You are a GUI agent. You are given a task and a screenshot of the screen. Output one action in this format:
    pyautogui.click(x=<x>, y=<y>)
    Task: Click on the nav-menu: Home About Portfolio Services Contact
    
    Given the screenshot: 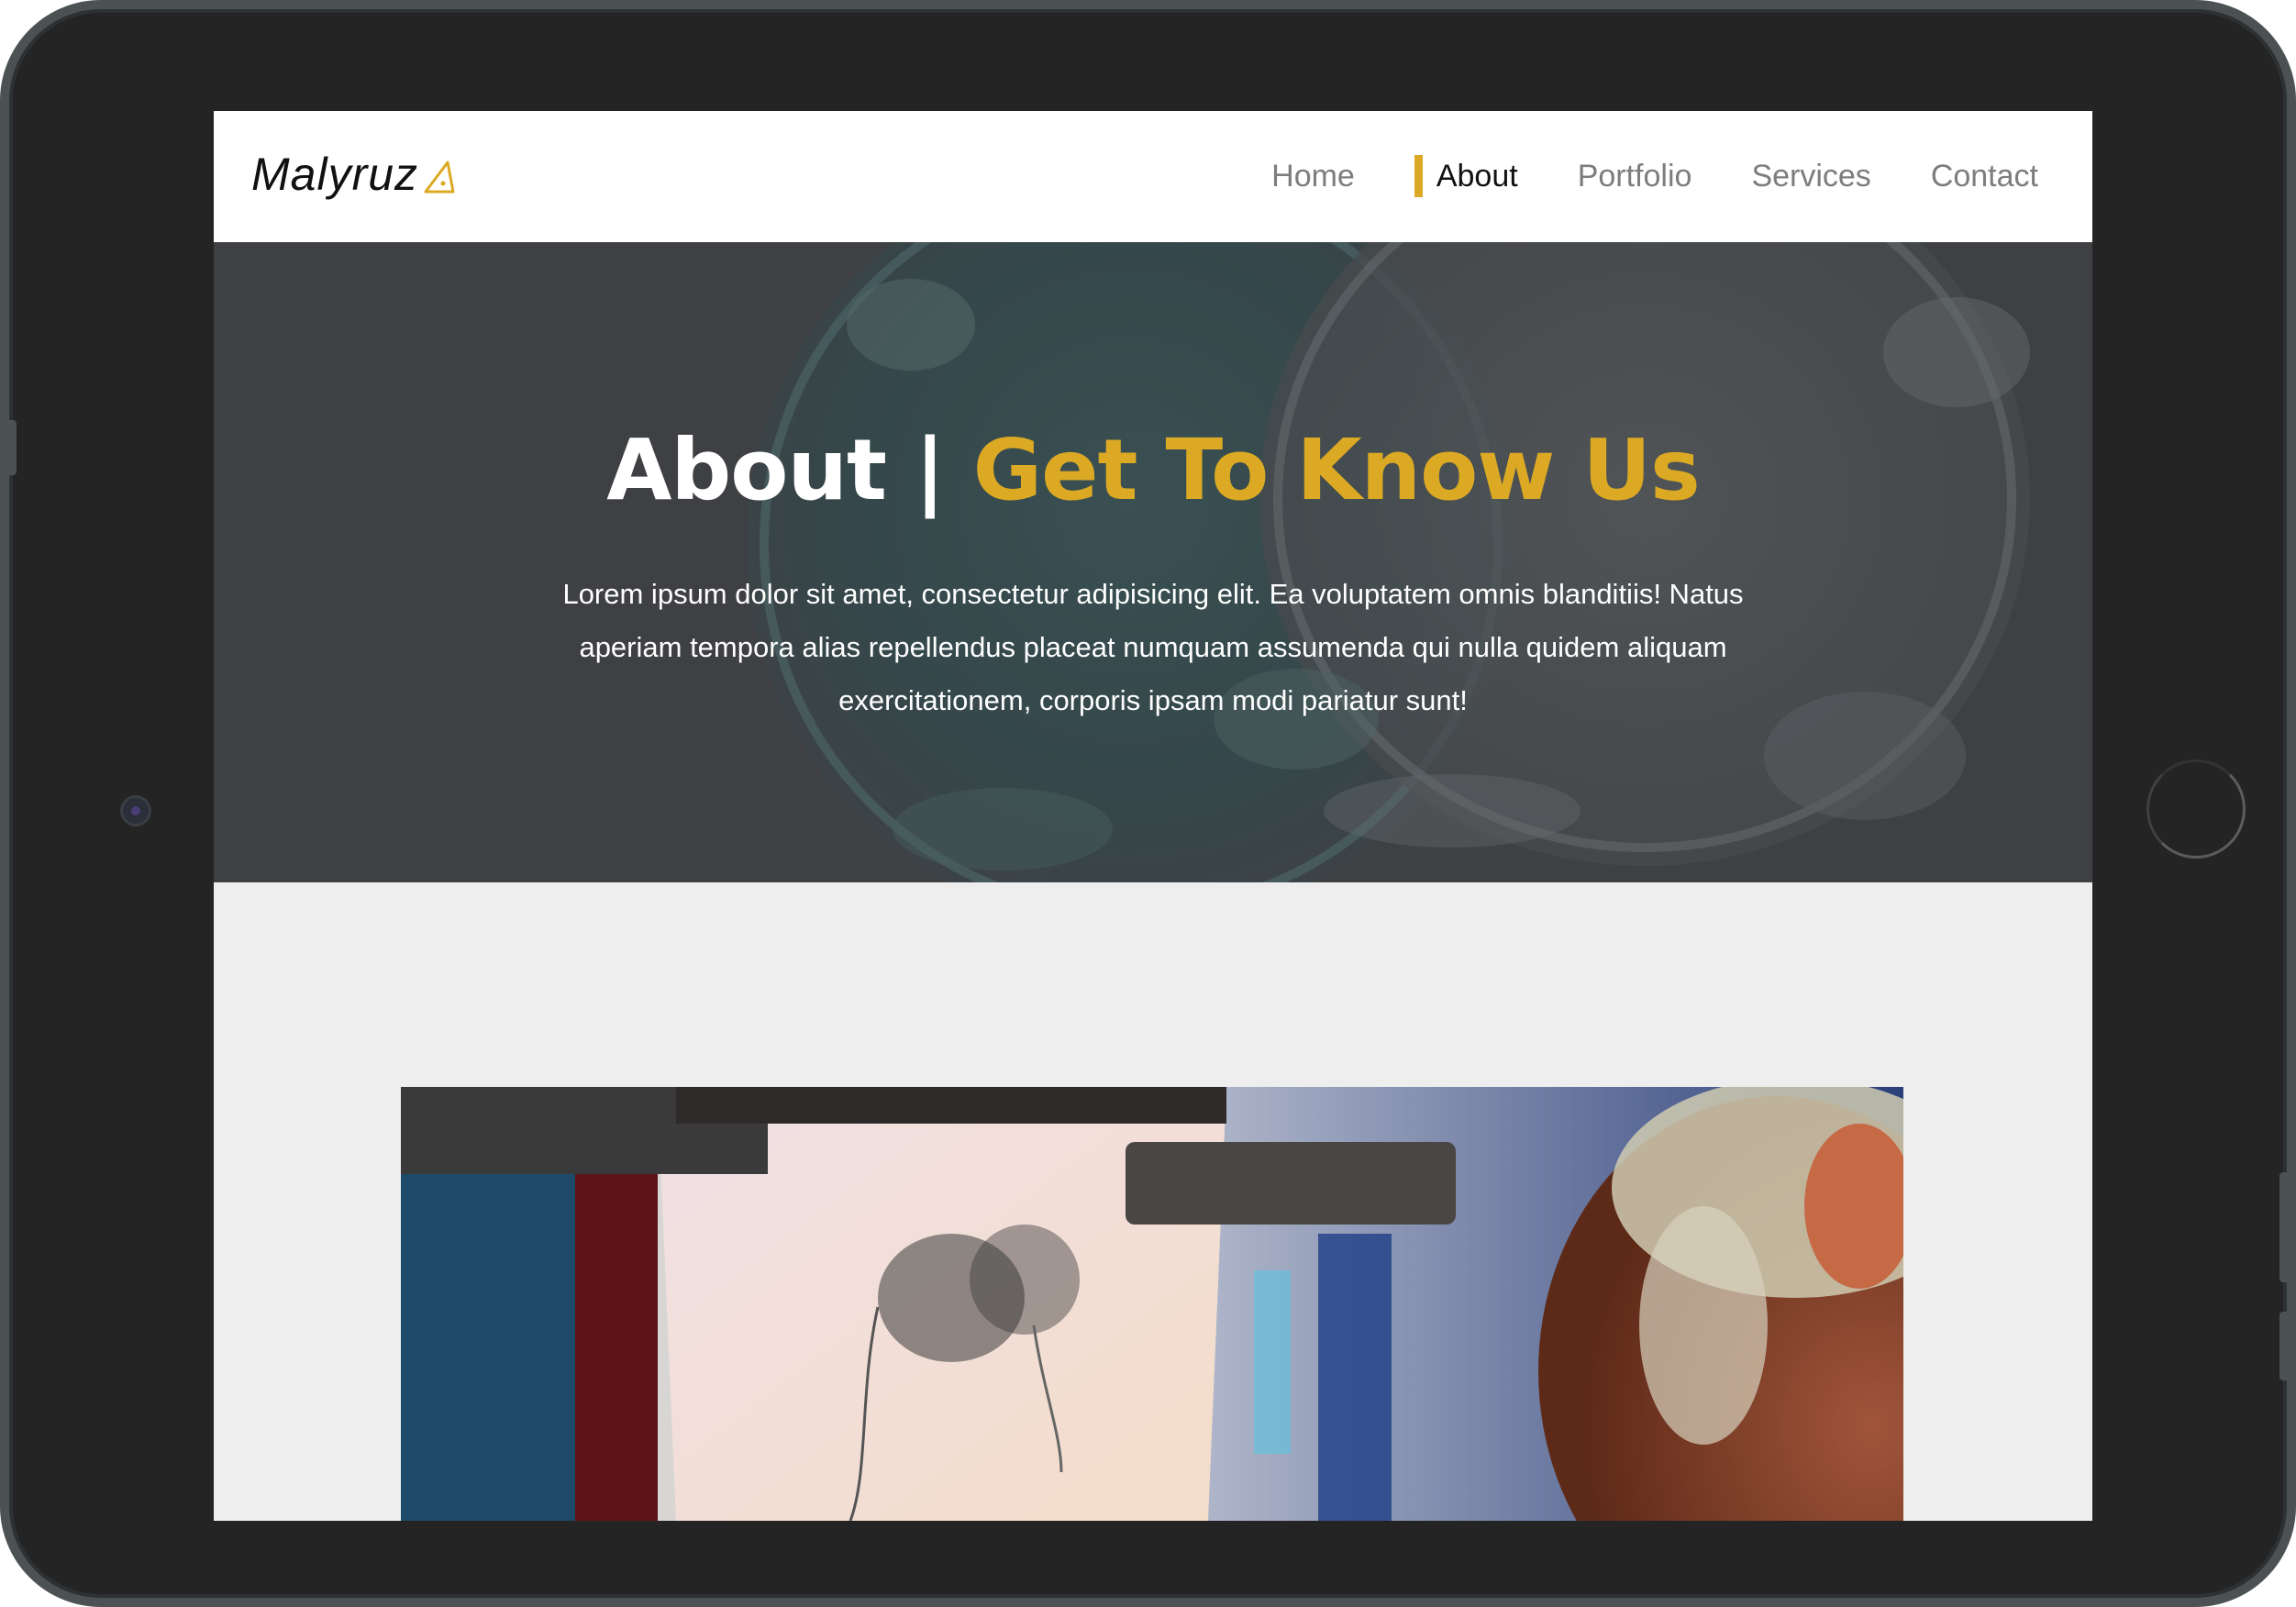 What is the action you would take?
    pyautogui.click(x=1625, y=176)
    